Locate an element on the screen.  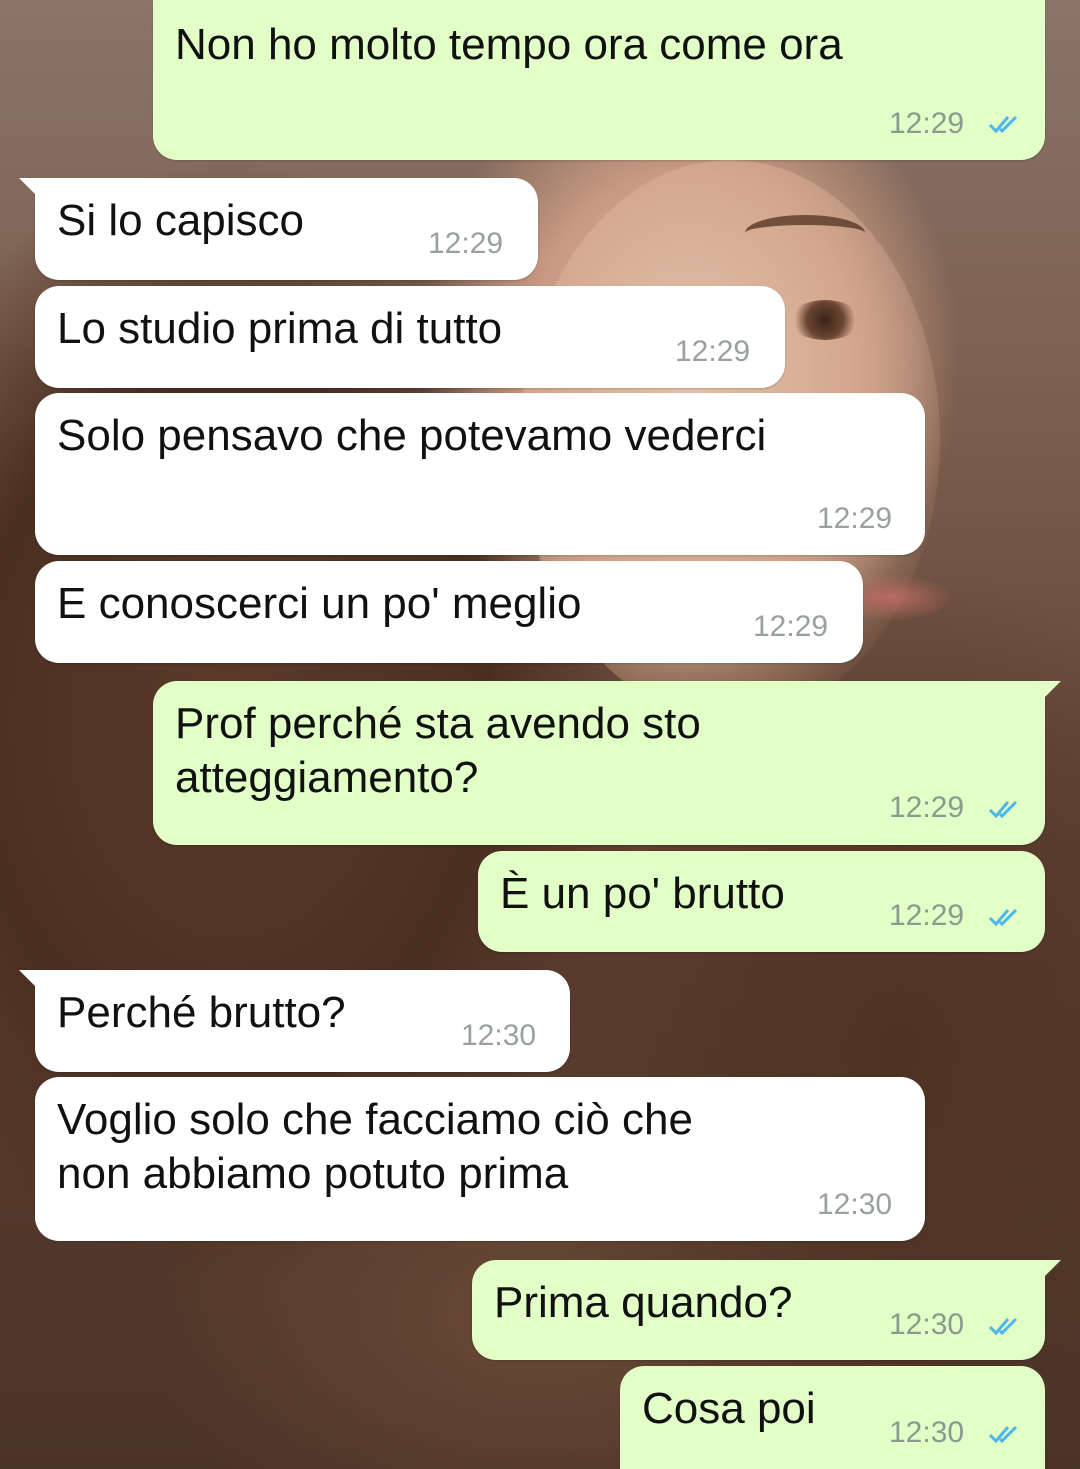
message-bubble-incoming: Si lo capisco 12:29 is located at coordinates (278, 229).